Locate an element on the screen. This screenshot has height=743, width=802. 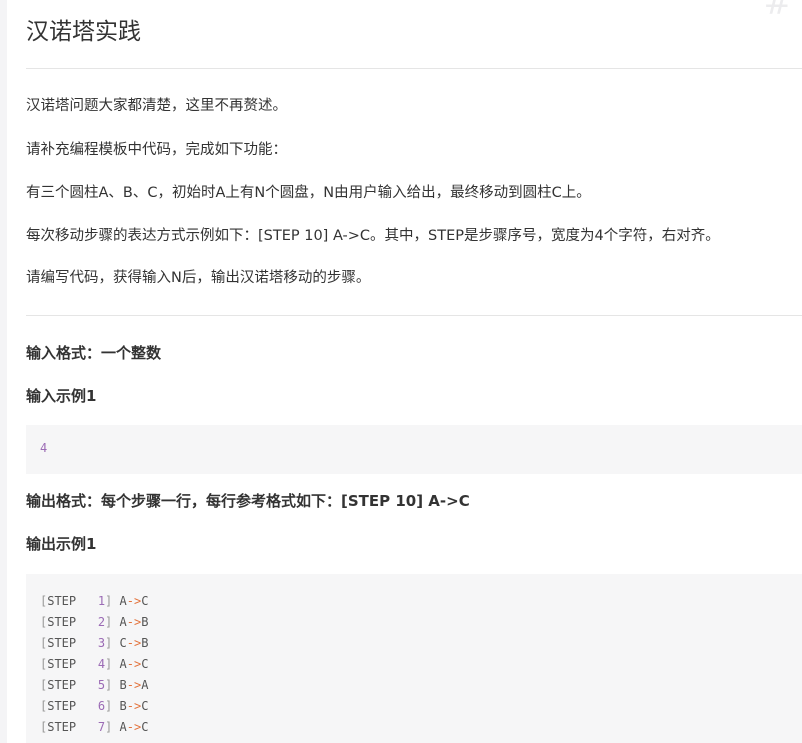
output-example-heading: 输出示例1 is located at coordinates (61, 544).